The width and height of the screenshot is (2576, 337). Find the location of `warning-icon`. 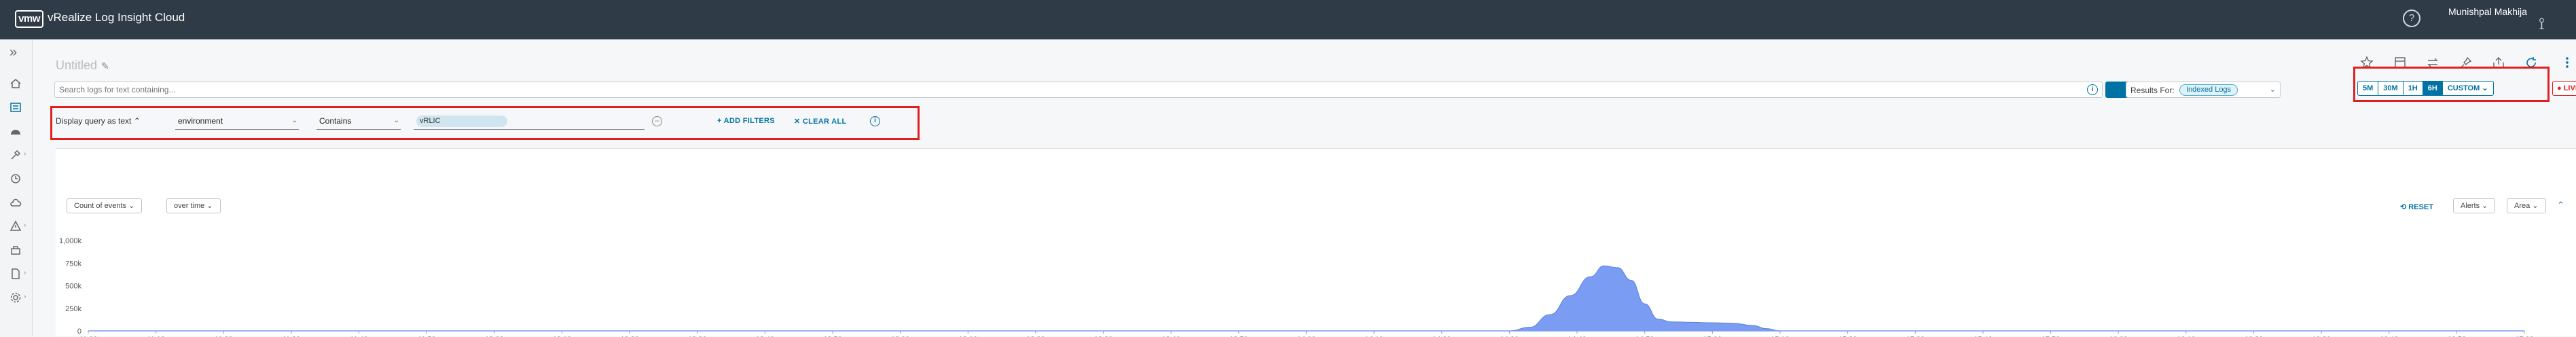

warning-icon is located at coordinates (16, 225).